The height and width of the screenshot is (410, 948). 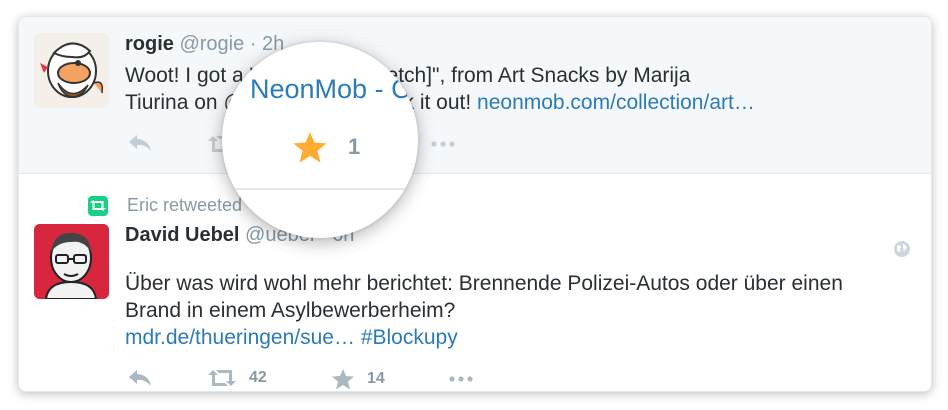 What do you see at coordinates (358, 379) in the screenshot?
I see `favorite-button: 14` at bounding box center [358, 379].